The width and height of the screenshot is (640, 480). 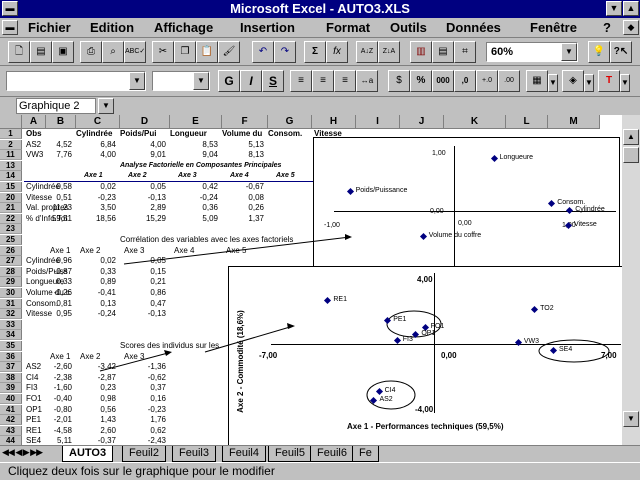 I want to click on restore-icon: ◆, so click(x=631, y=27).